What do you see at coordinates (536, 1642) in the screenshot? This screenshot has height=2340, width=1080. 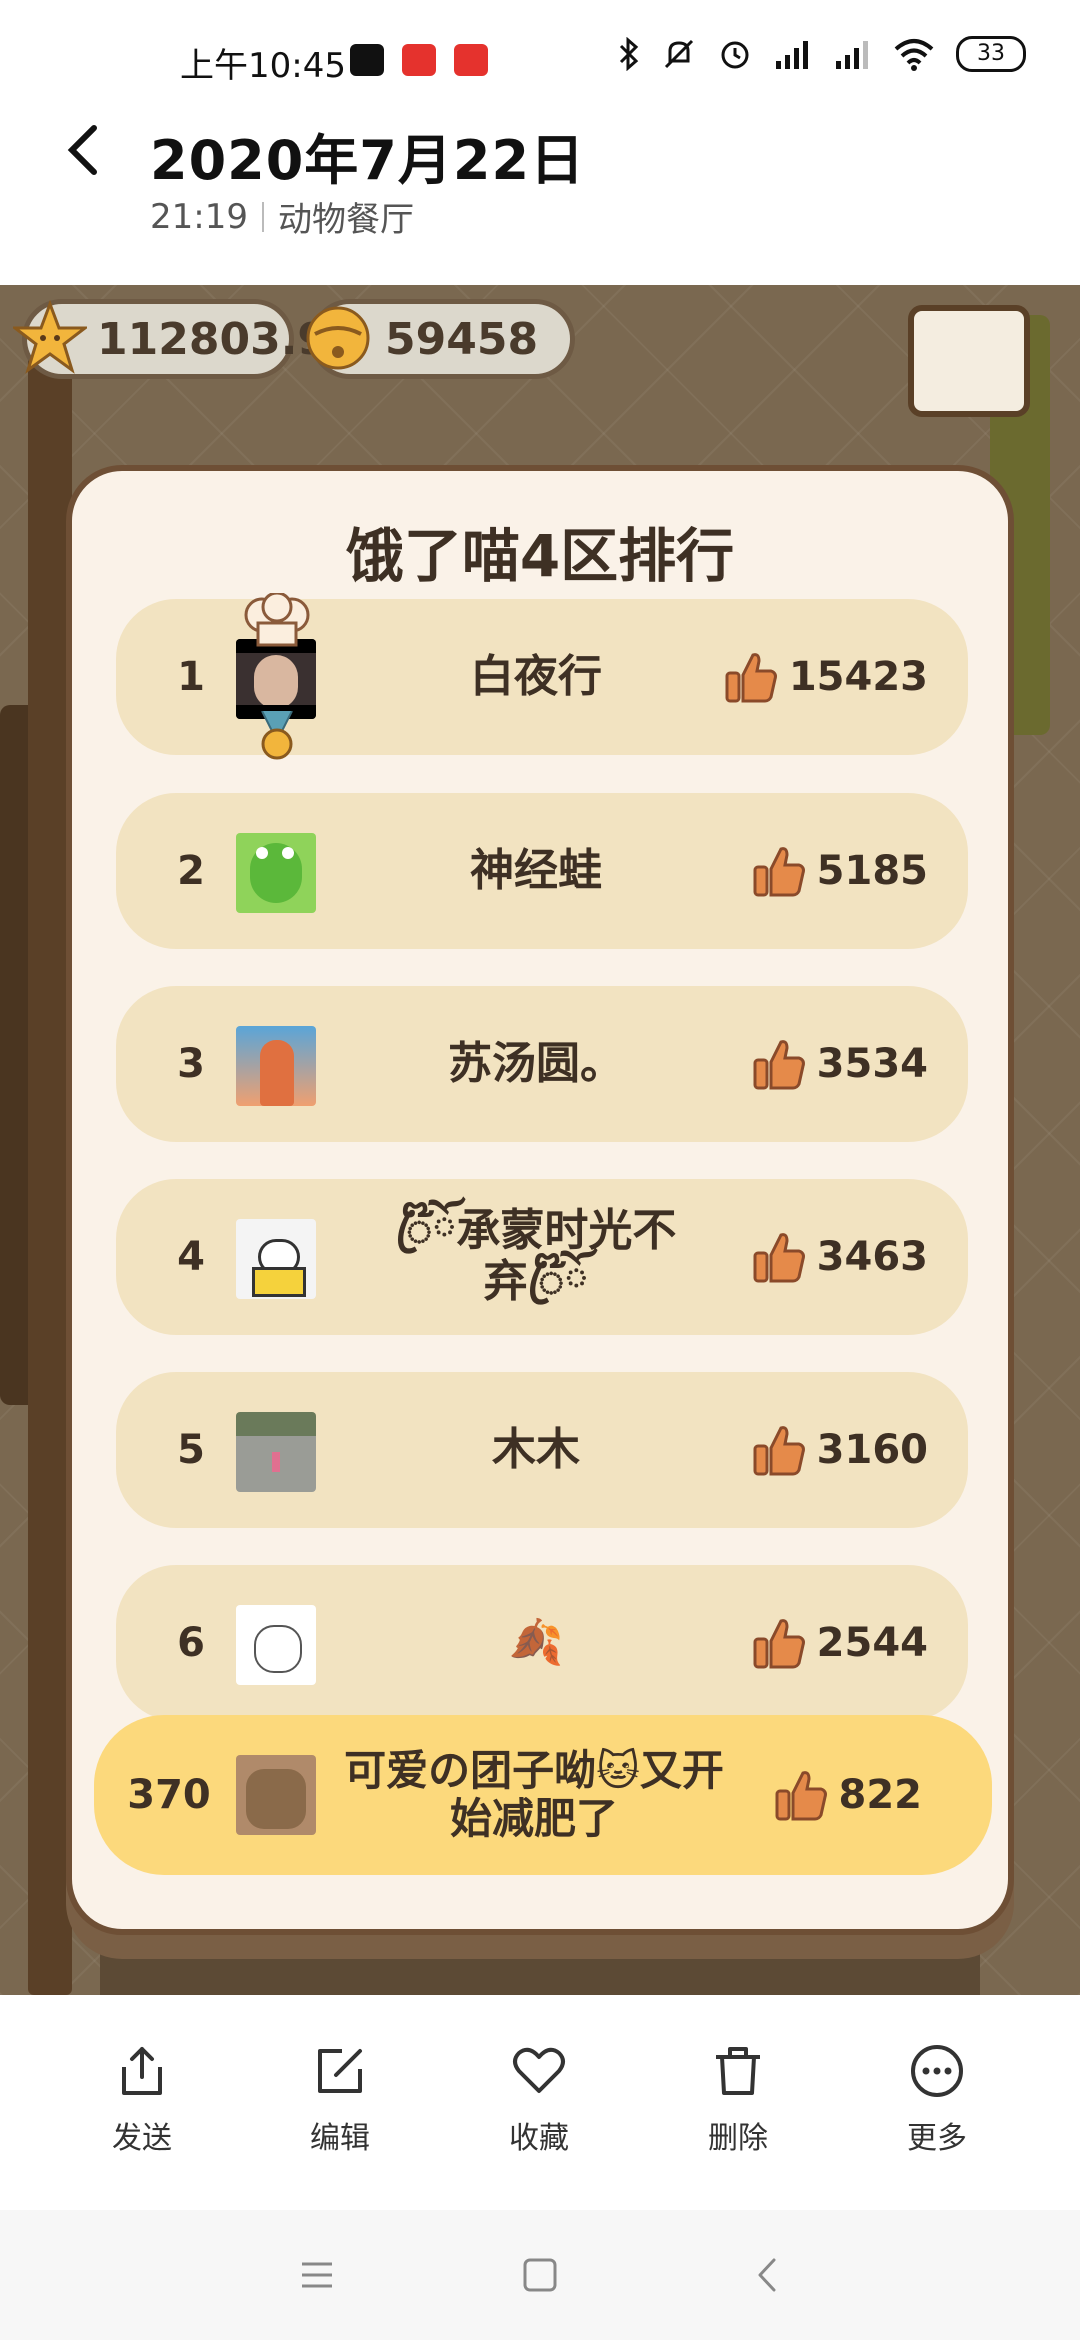 I see `player-name: 🍂` at bounding box center [536, 1642].